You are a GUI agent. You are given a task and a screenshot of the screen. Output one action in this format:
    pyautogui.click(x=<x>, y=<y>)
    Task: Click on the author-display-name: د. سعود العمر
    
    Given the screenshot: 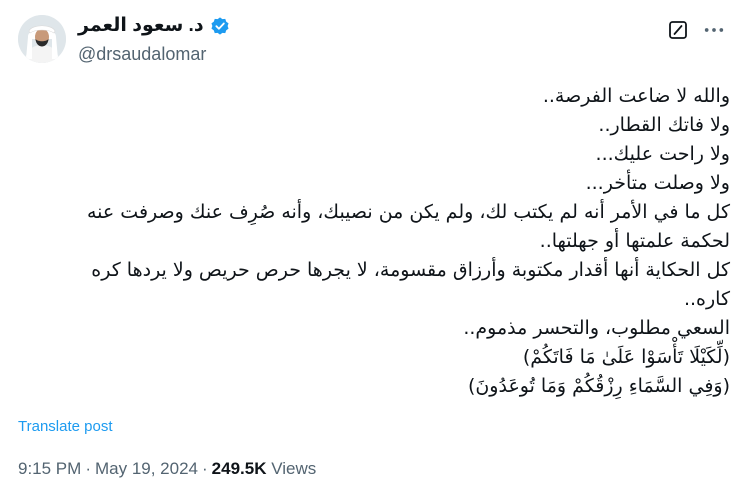 What is the action you would take?
    pyautogui.click(x=141, y=26)
    